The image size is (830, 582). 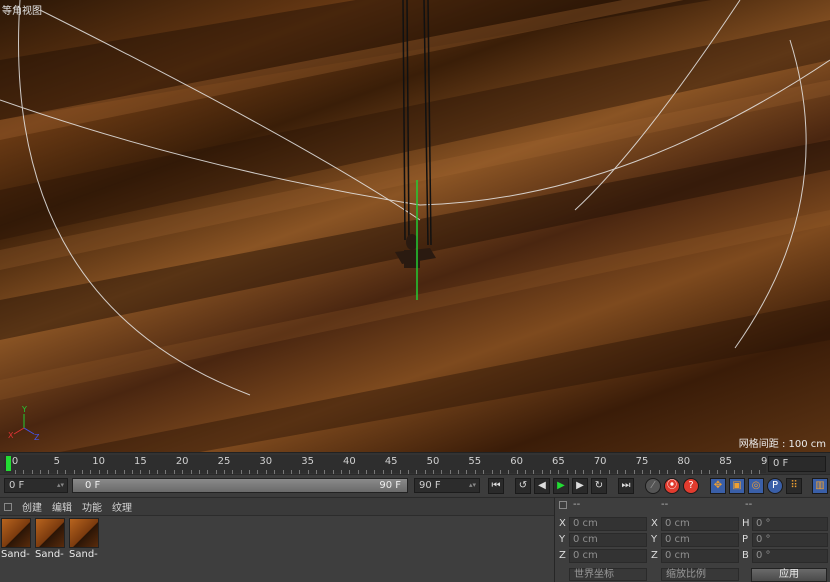 I want to click on timeline-window-button: ▥, so click(x=820, y=486).